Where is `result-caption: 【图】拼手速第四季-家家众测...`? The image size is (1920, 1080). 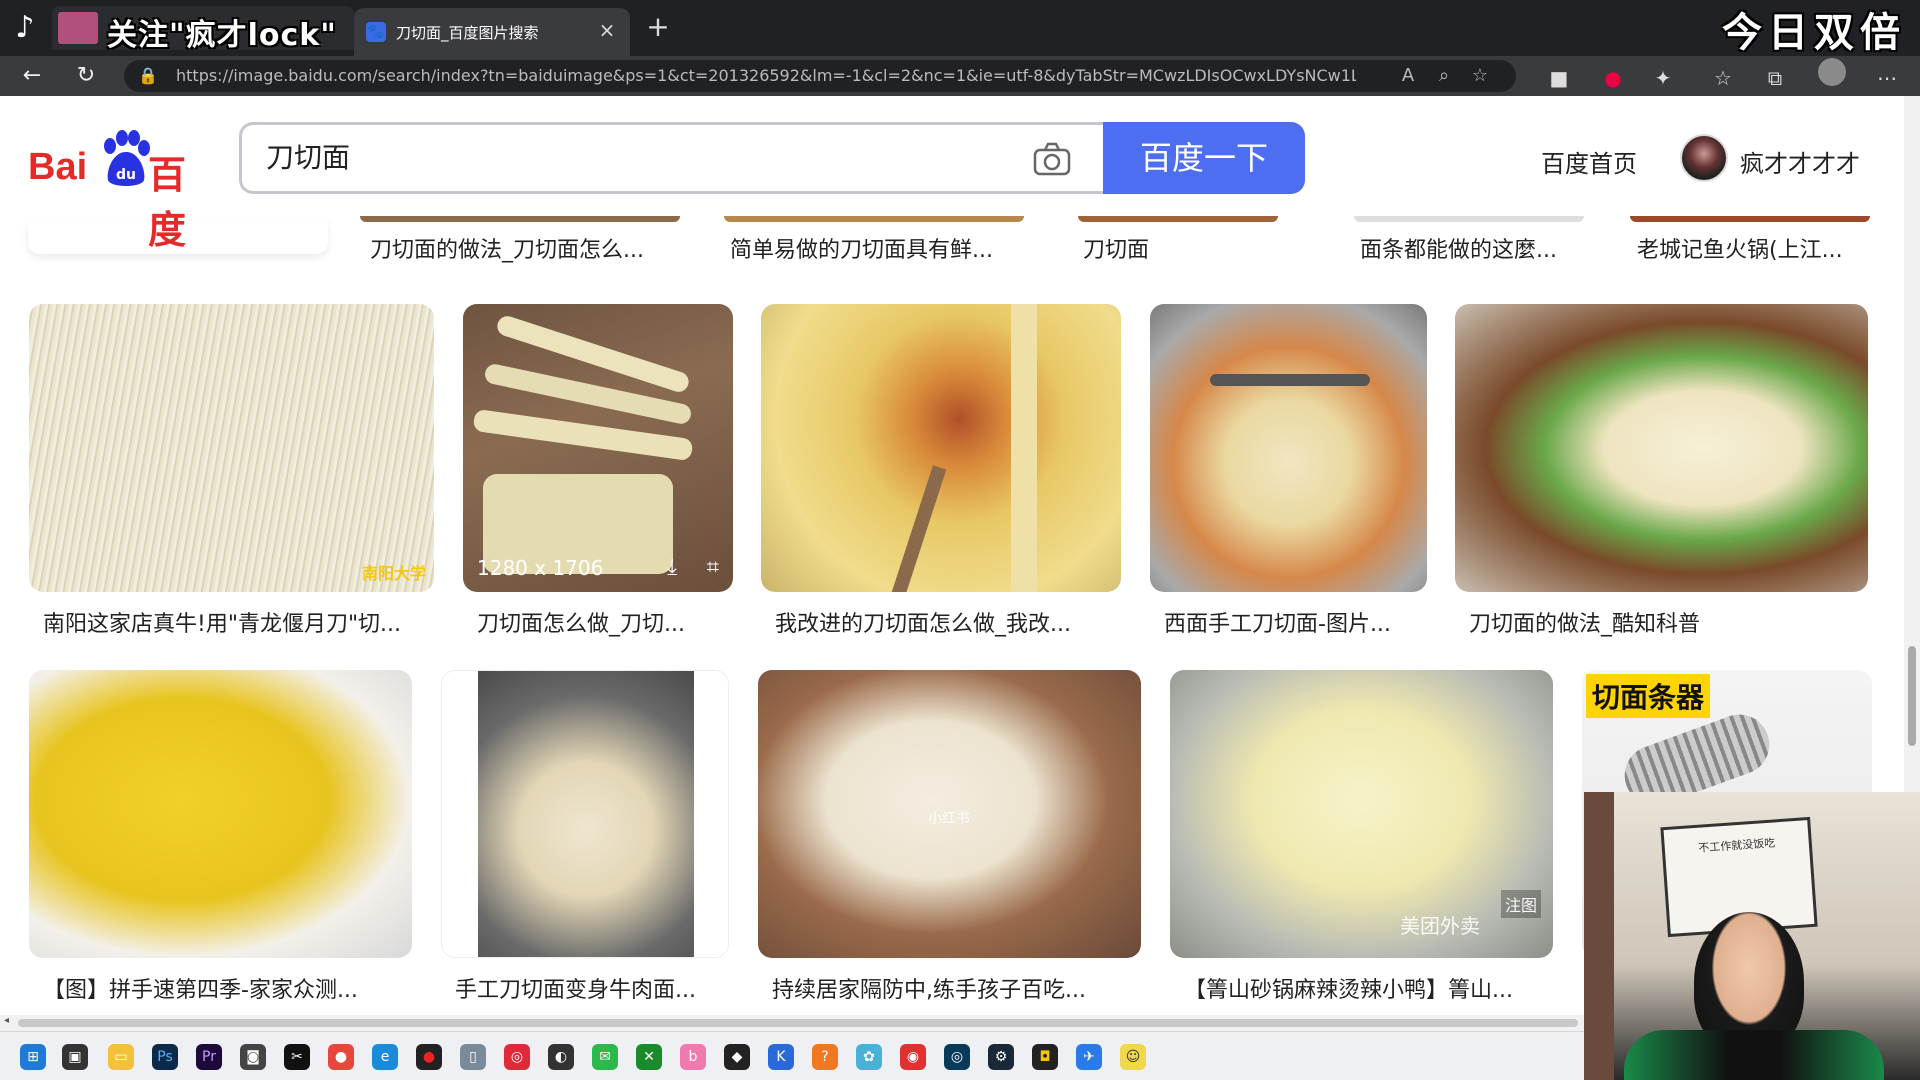 result-caption: 【图】拼手速第四季-家家众测... is located at coordinates (200, 988).